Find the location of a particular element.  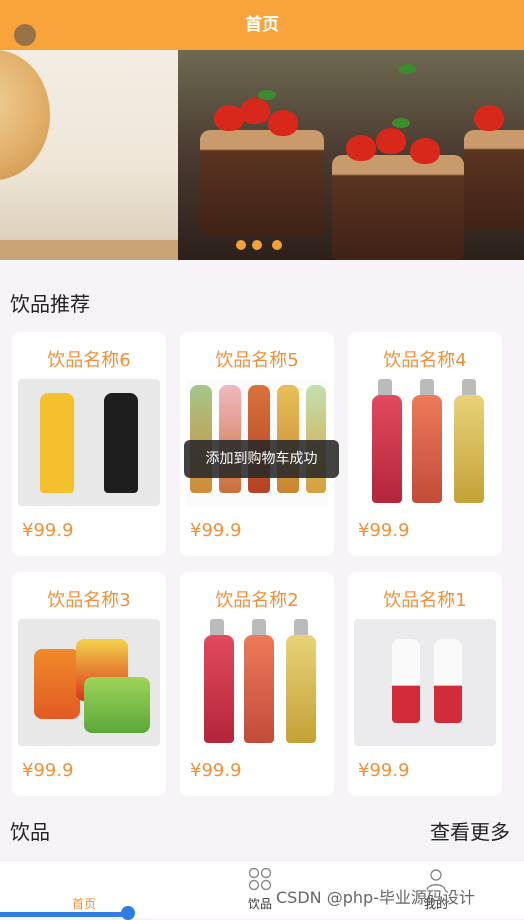

product-name: 饮品名称2 is located at coordinates (257, 600).